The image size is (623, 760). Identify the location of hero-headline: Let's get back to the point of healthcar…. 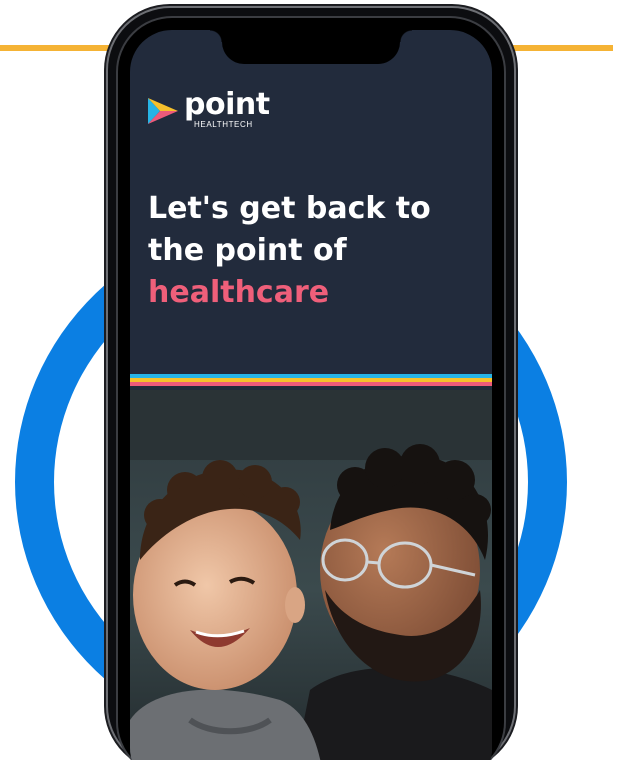
(313, 251).